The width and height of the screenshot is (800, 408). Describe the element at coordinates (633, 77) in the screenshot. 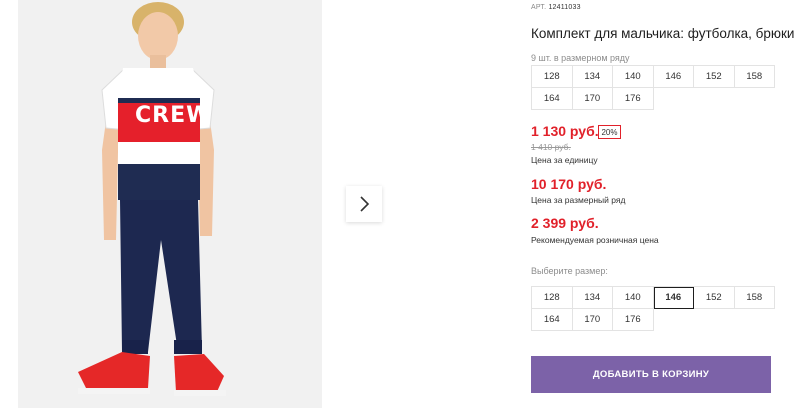

I see `pack-size-cell: 140` at that location.